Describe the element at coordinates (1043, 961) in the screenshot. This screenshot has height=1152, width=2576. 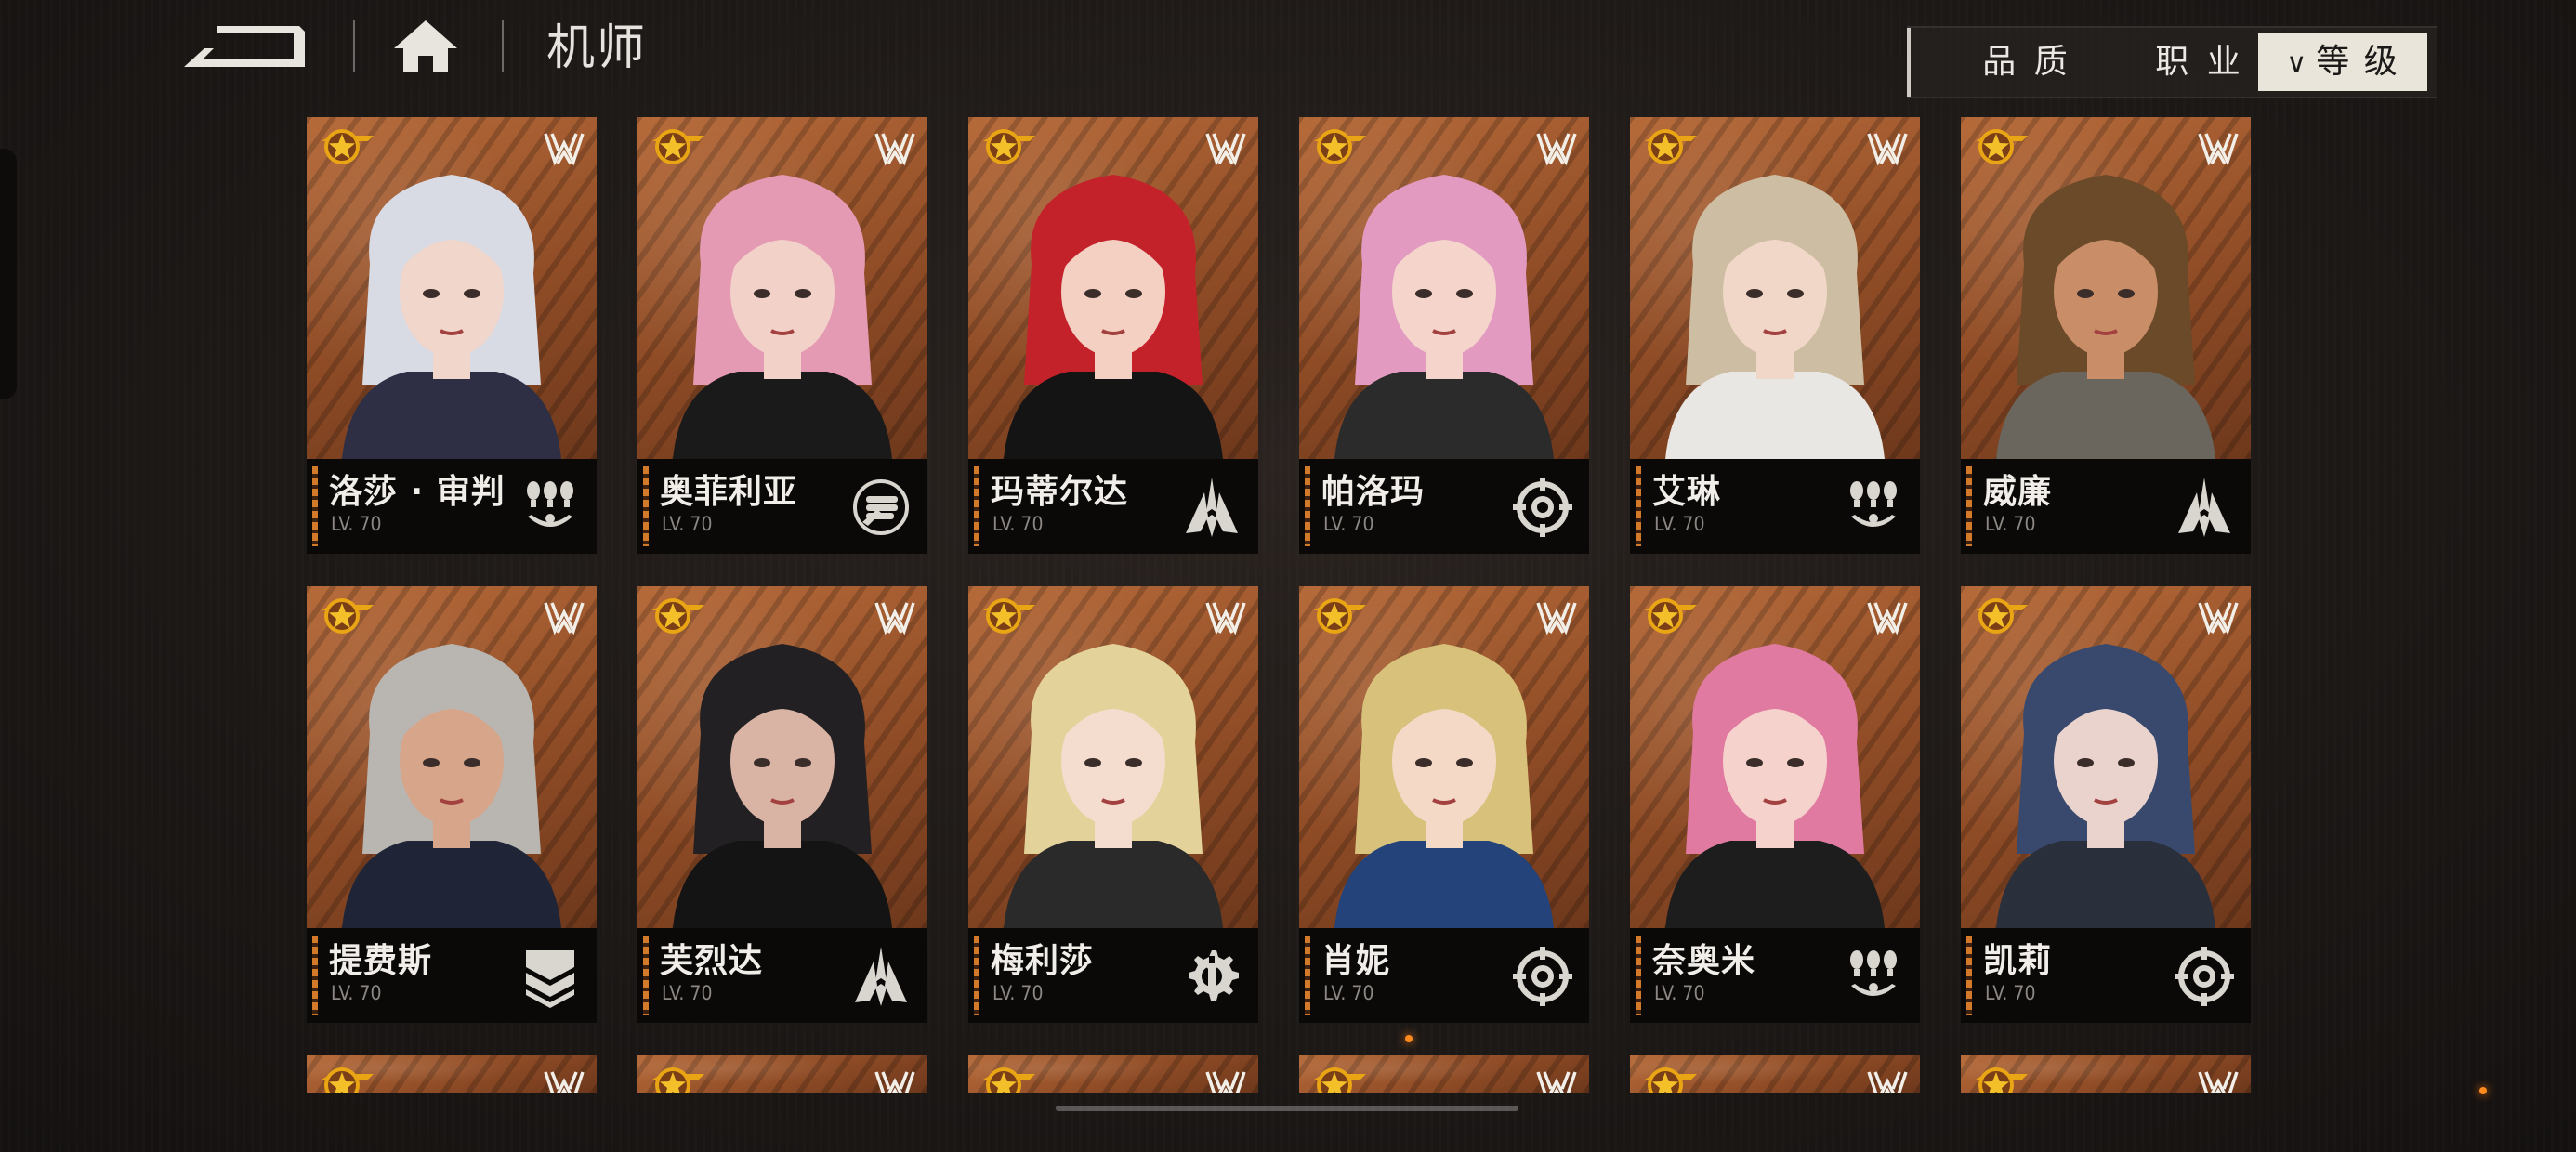
I see `pilot-name: 梅利莎` at that location.